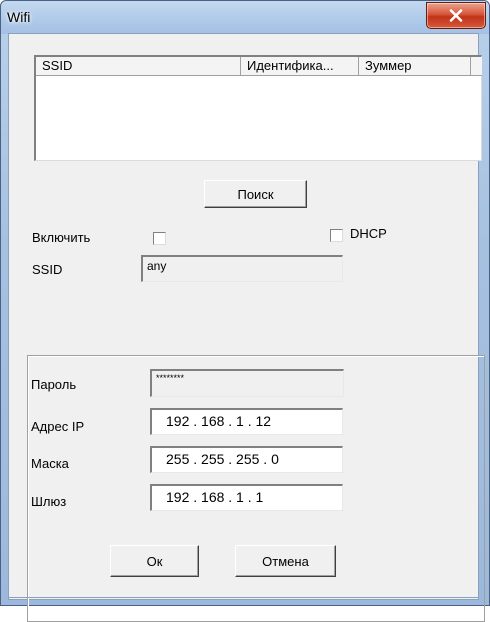 This screenshot has height=622, width=490. What do you see at coordinates (368, 233) in the screenshot?
I see `dhcp-label: DHCP` at bounding box center [368, 233].